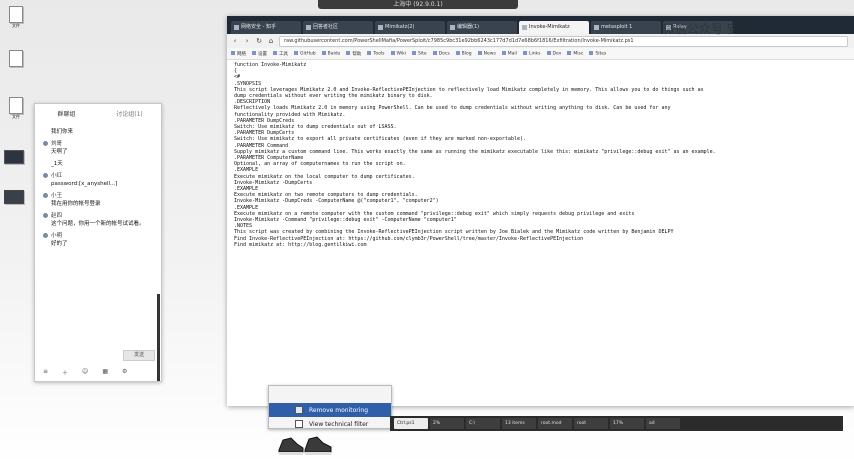 This screenshot has height=466, width=854. Describe the element at coordinates (447, 423) in the screenshot. I see `taskbar-item: 2%` at that location.